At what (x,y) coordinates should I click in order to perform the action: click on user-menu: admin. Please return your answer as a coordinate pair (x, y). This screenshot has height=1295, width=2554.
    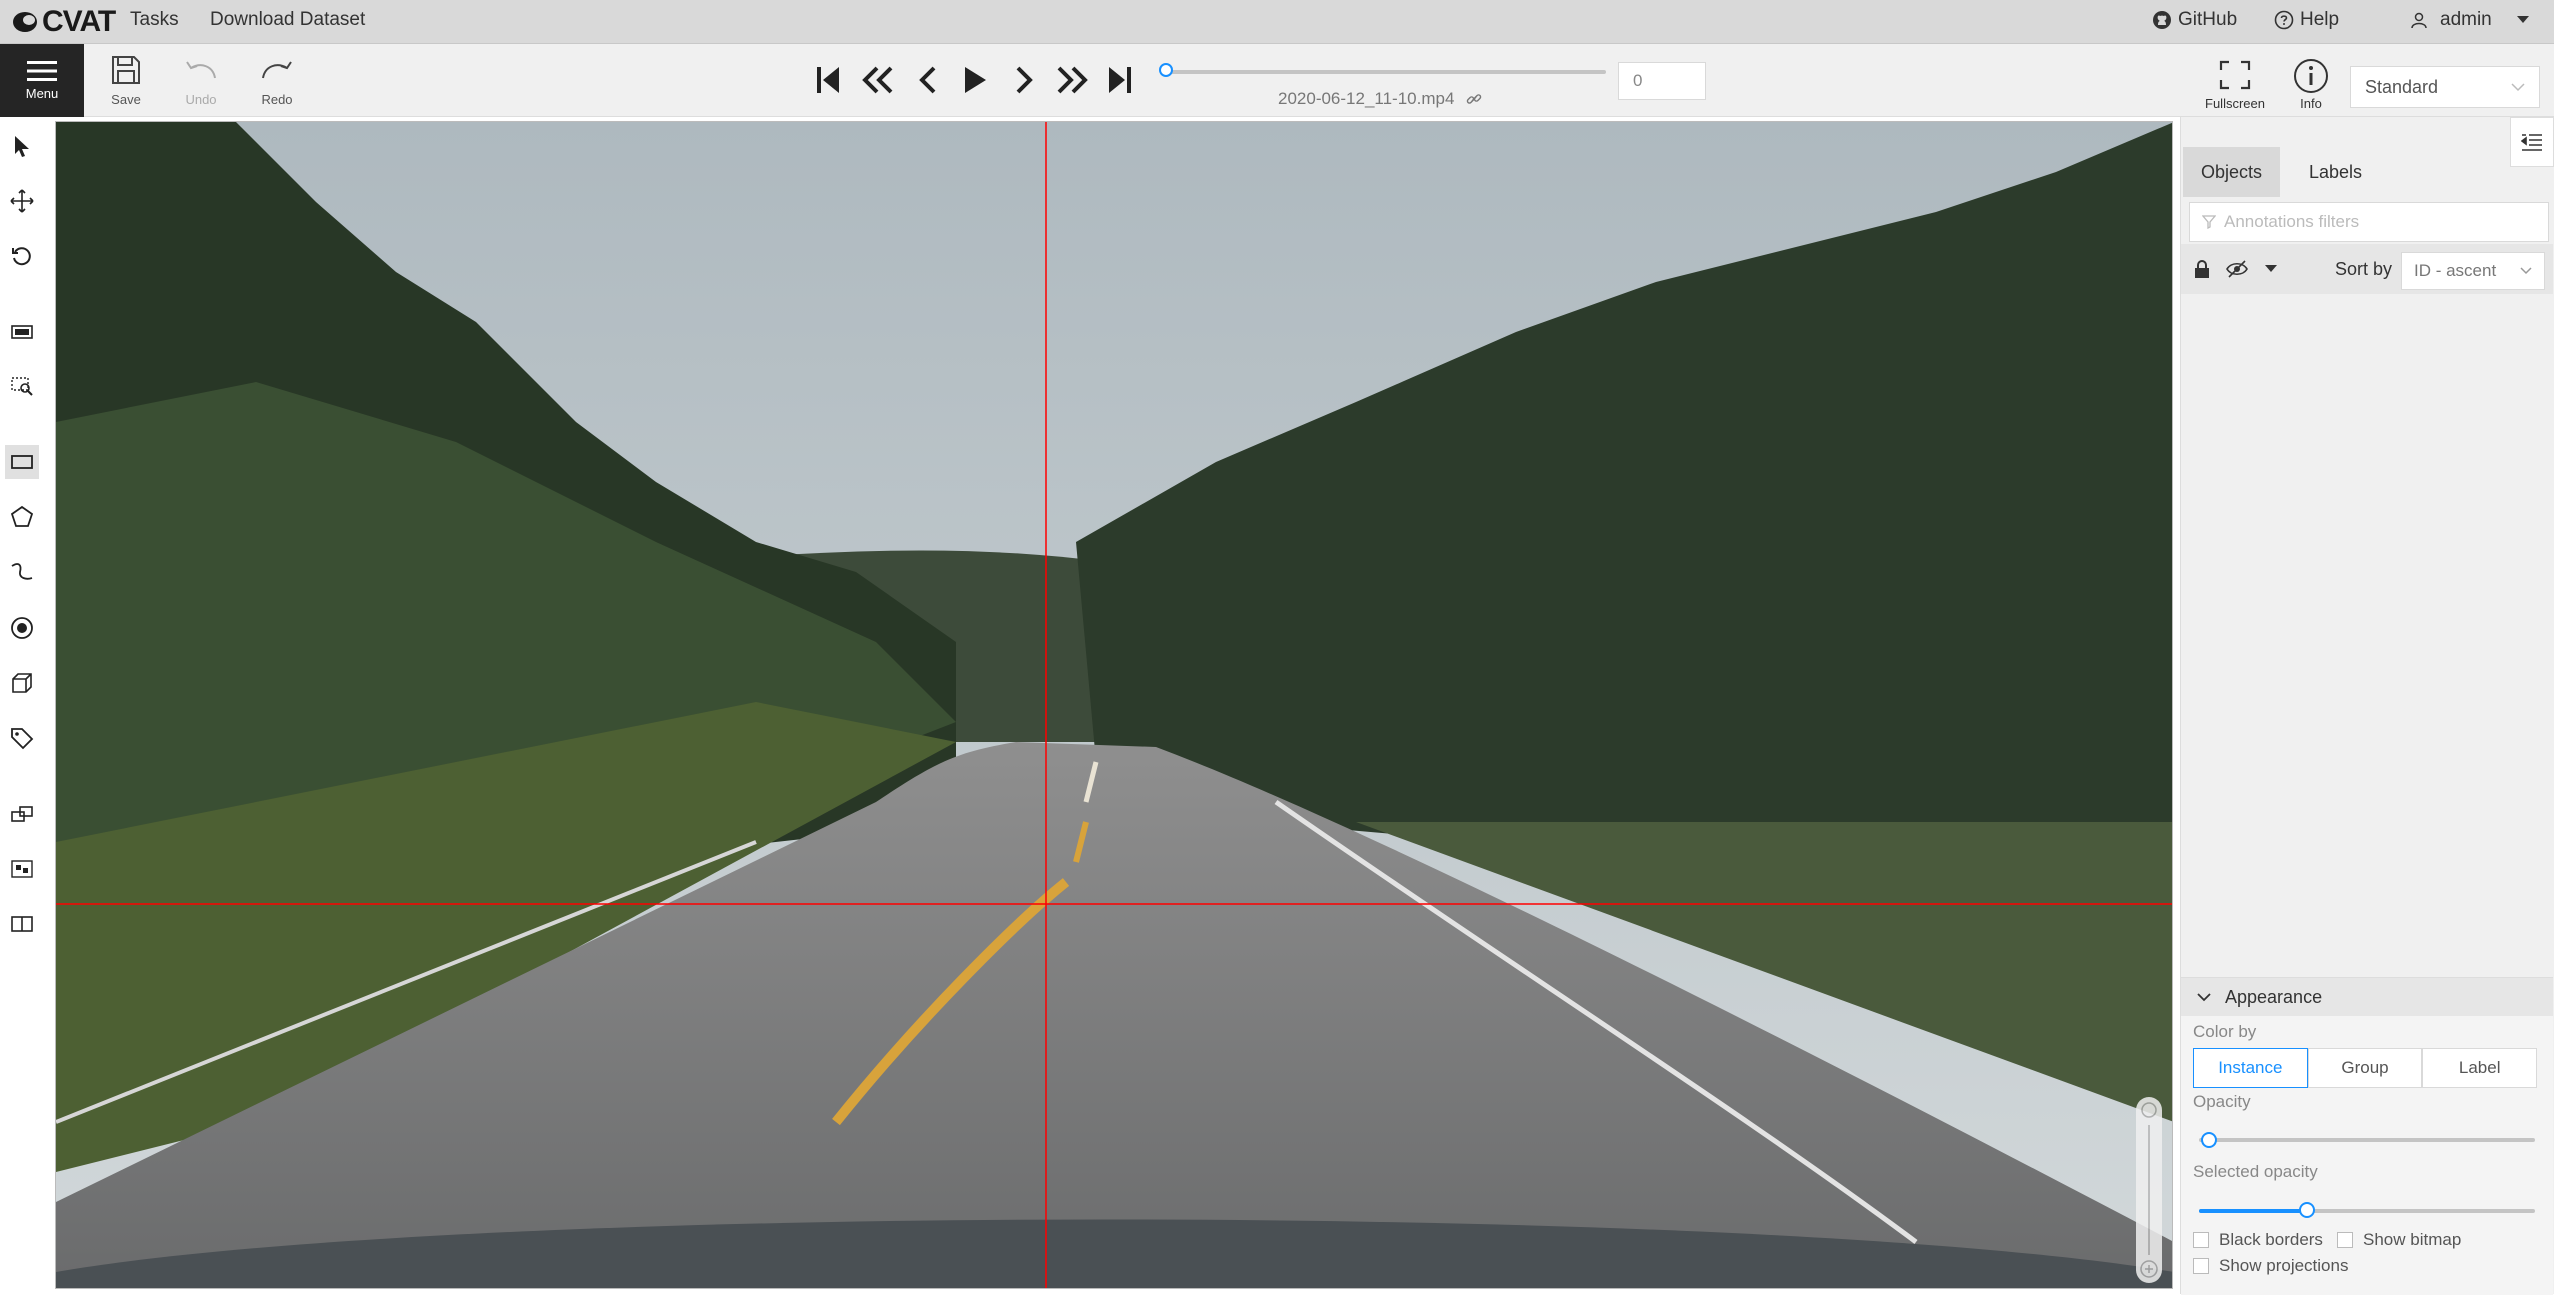
    Looking at the image, I should click on (2470, 20).